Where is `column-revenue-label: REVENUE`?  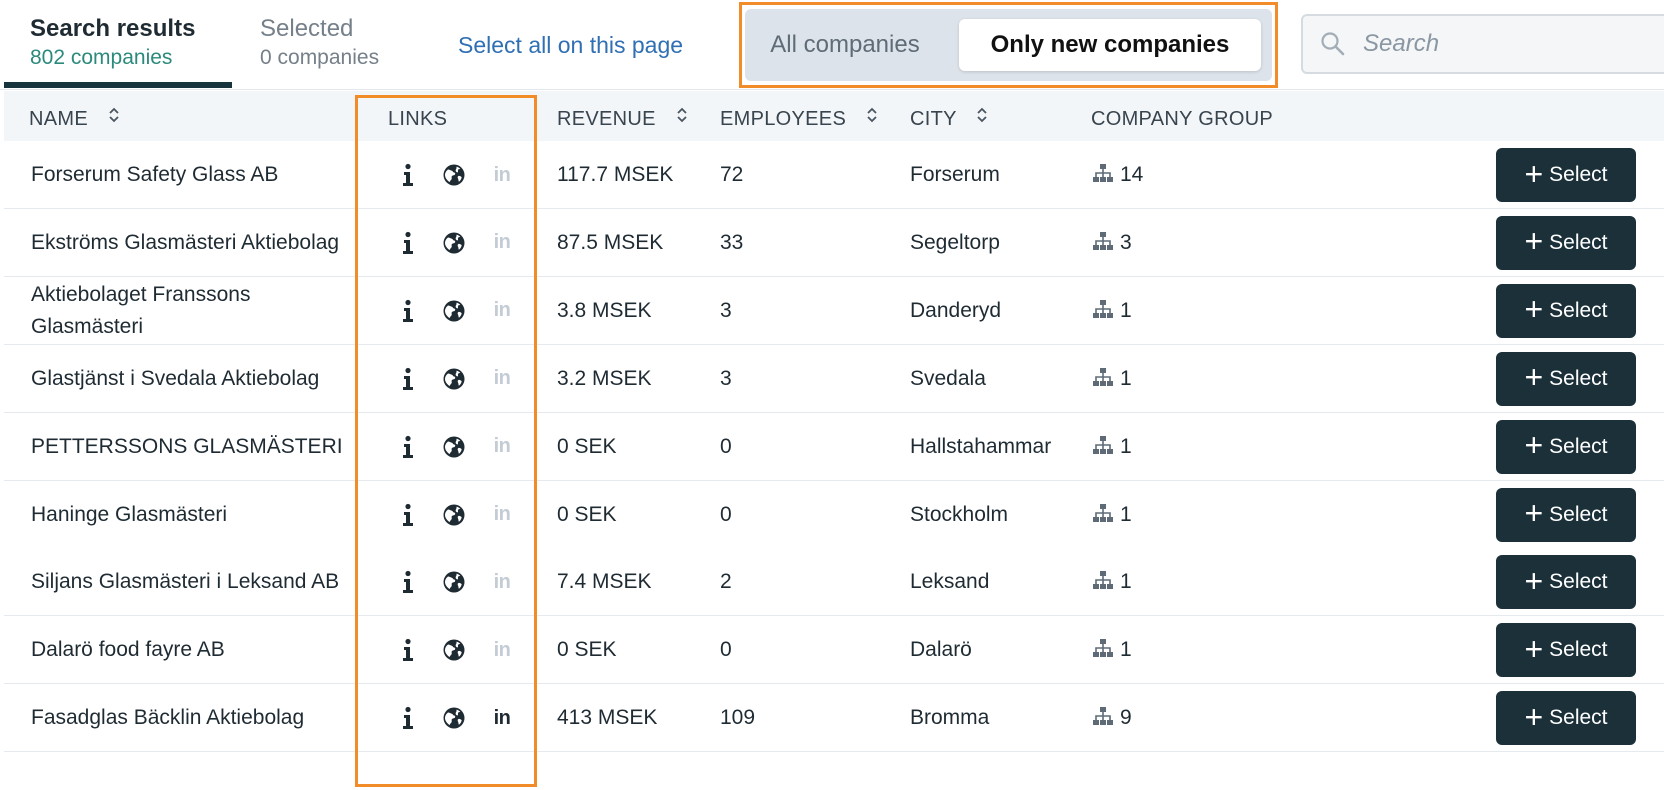
column-revenue-label: REVENUE is located at coordinates (606, 119).